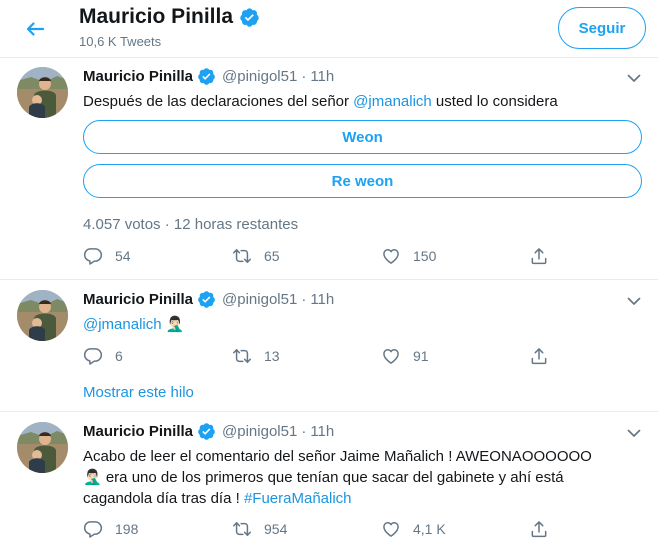 This screenshot has width=658, height=543. Describe the element at coordinates (494, 101) in the screenshot. I see `text-part: usted lo considera` at that location.